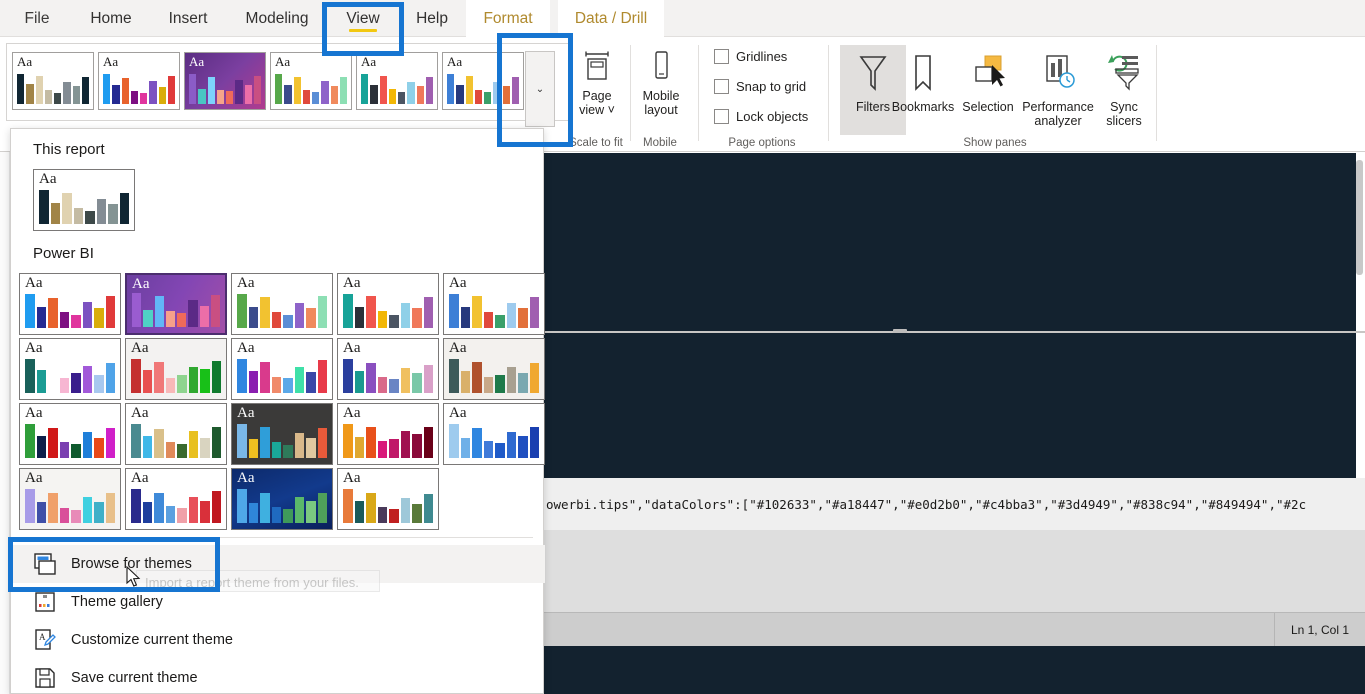 Image resolution: width=1365 pixels, height=694 pixels. What do you see at coordinates (828, 93) in the screenshot?
I see `ribbon-divider` at bounding box center [828, 93].